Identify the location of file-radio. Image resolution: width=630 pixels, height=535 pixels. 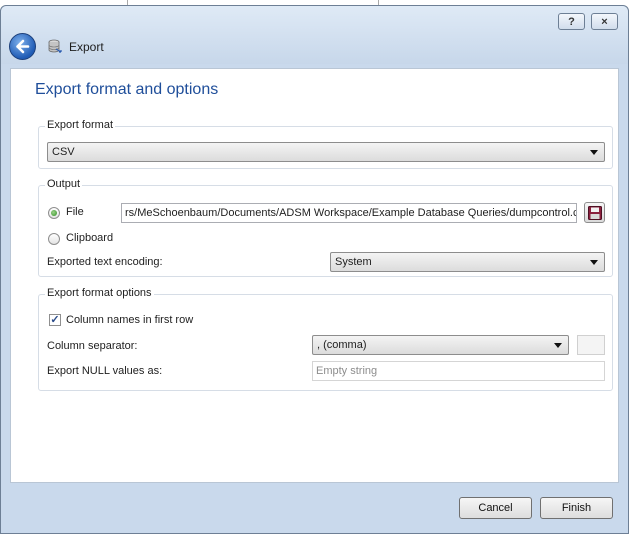
(54, 213).